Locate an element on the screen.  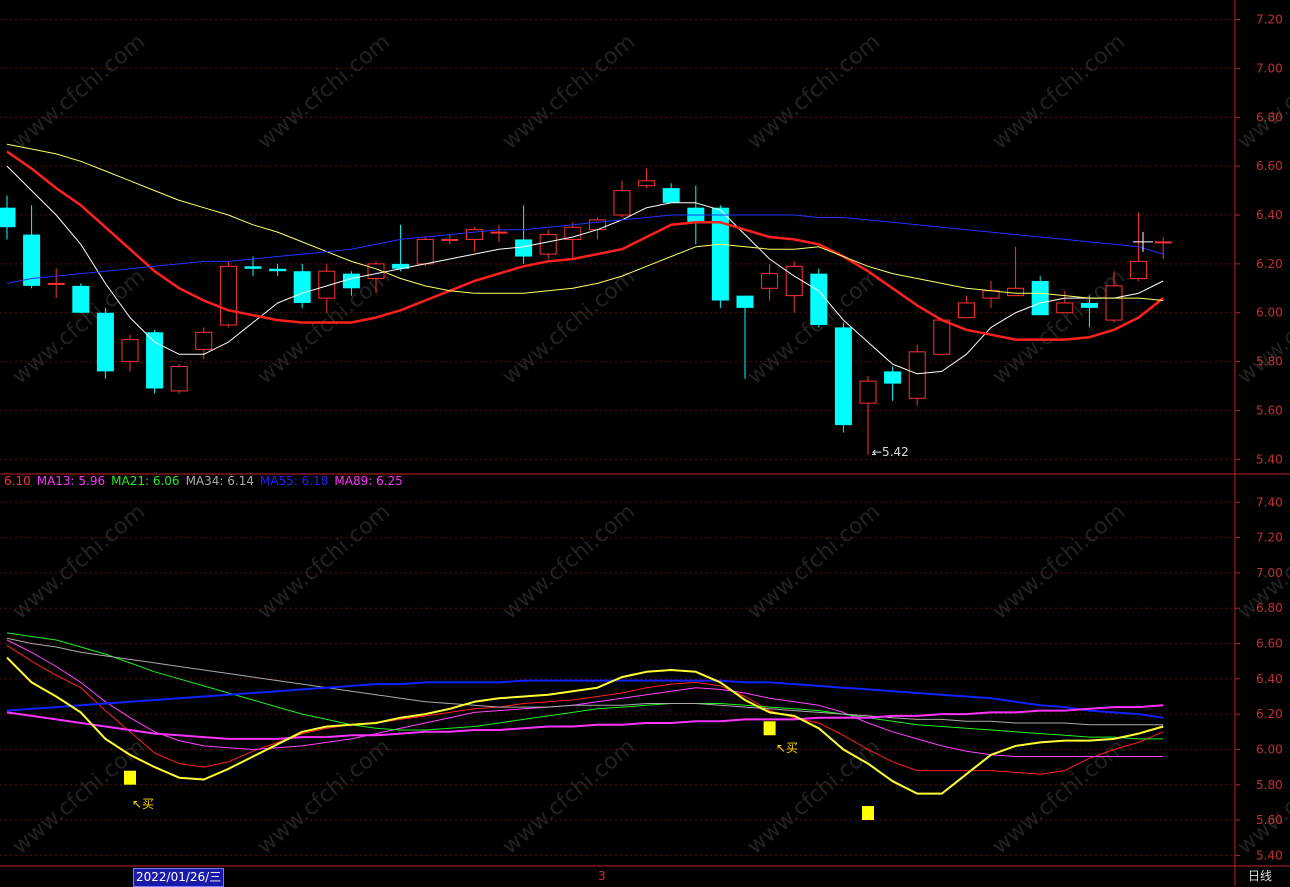
price-axis-tick-label: 7.20 is located at coordinates (1269, 20).